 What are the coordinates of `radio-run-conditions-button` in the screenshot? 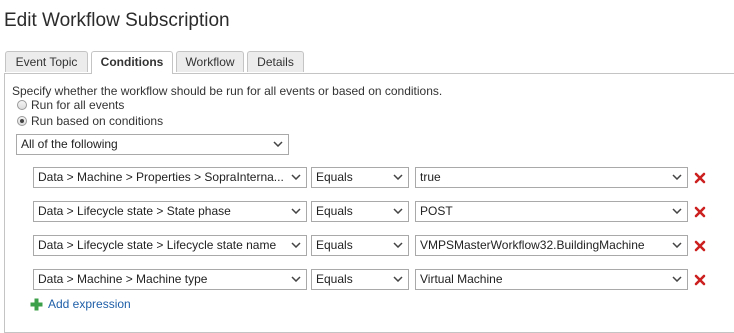 It's located at (22, 121).